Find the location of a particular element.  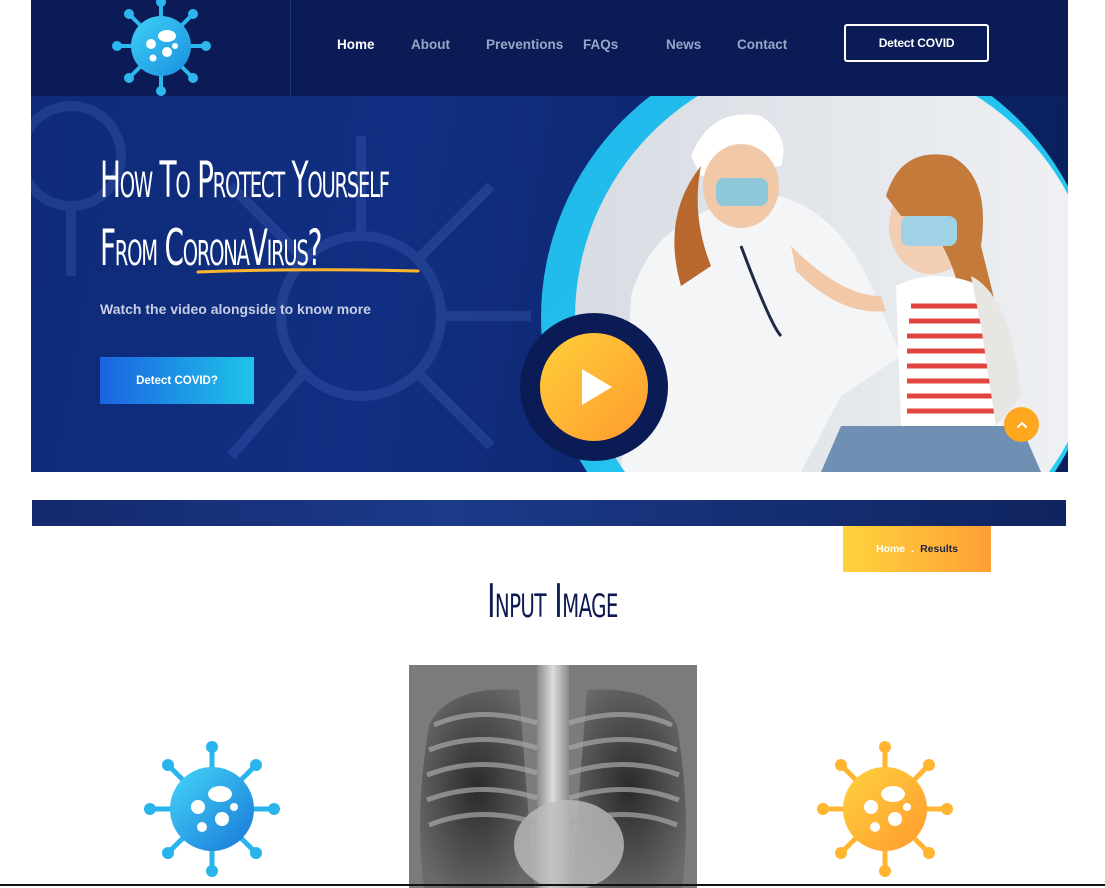

nav-news: News is located at coordinates (683, 45).